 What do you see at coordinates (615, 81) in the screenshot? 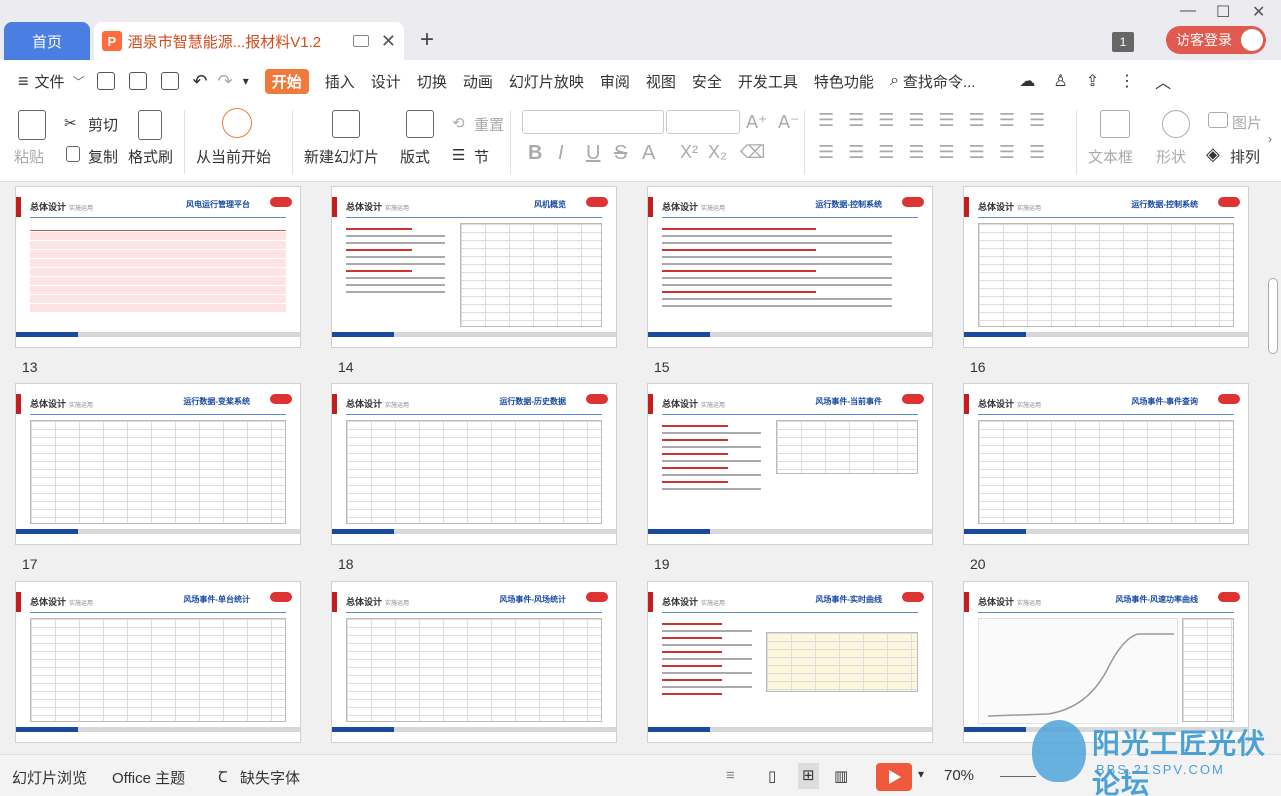
I see `menu-review: 审阅` at bounding box center [615, 81].